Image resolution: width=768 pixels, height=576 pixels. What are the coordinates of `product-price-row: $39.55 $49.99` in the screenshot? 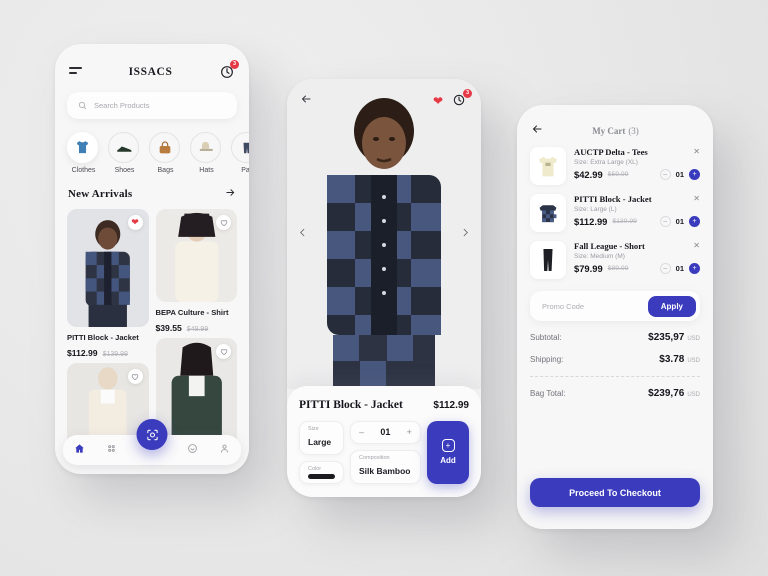 It's located at (197, 328).